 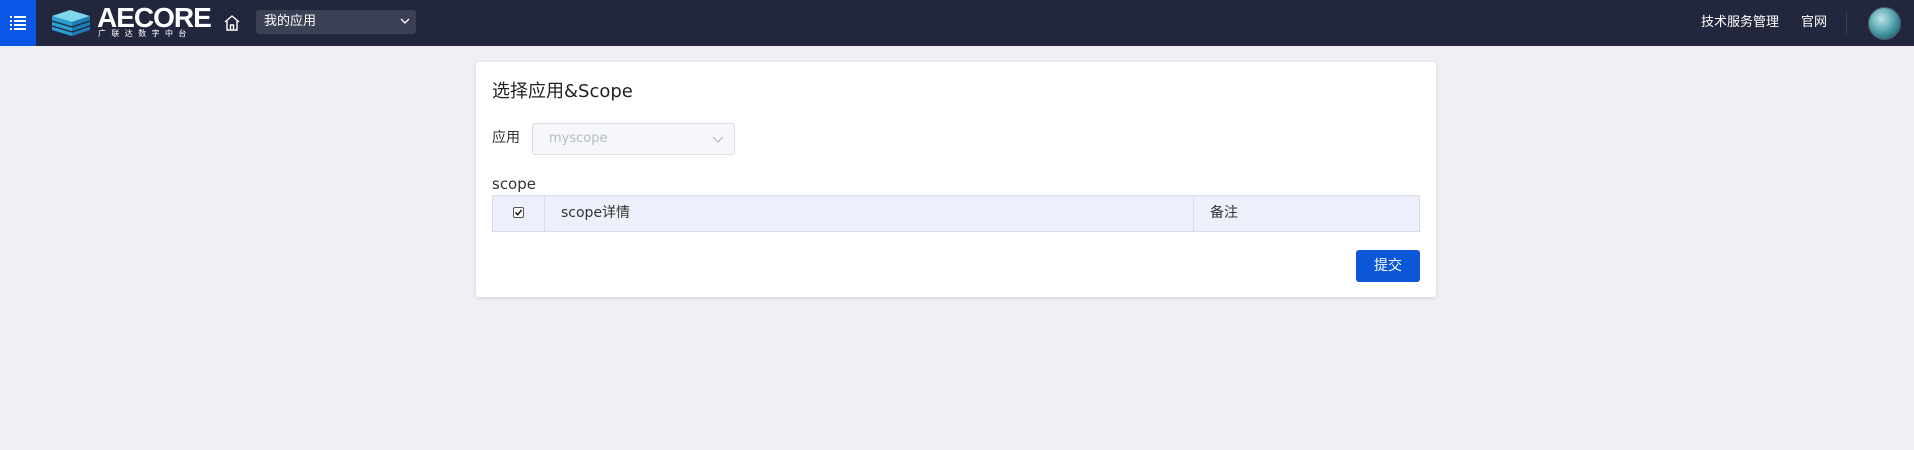 What do you see at coordinates (562, 91) in the screenshot?
I see `page-title: 选择应用&Scope` at bounding box center [562, 91].